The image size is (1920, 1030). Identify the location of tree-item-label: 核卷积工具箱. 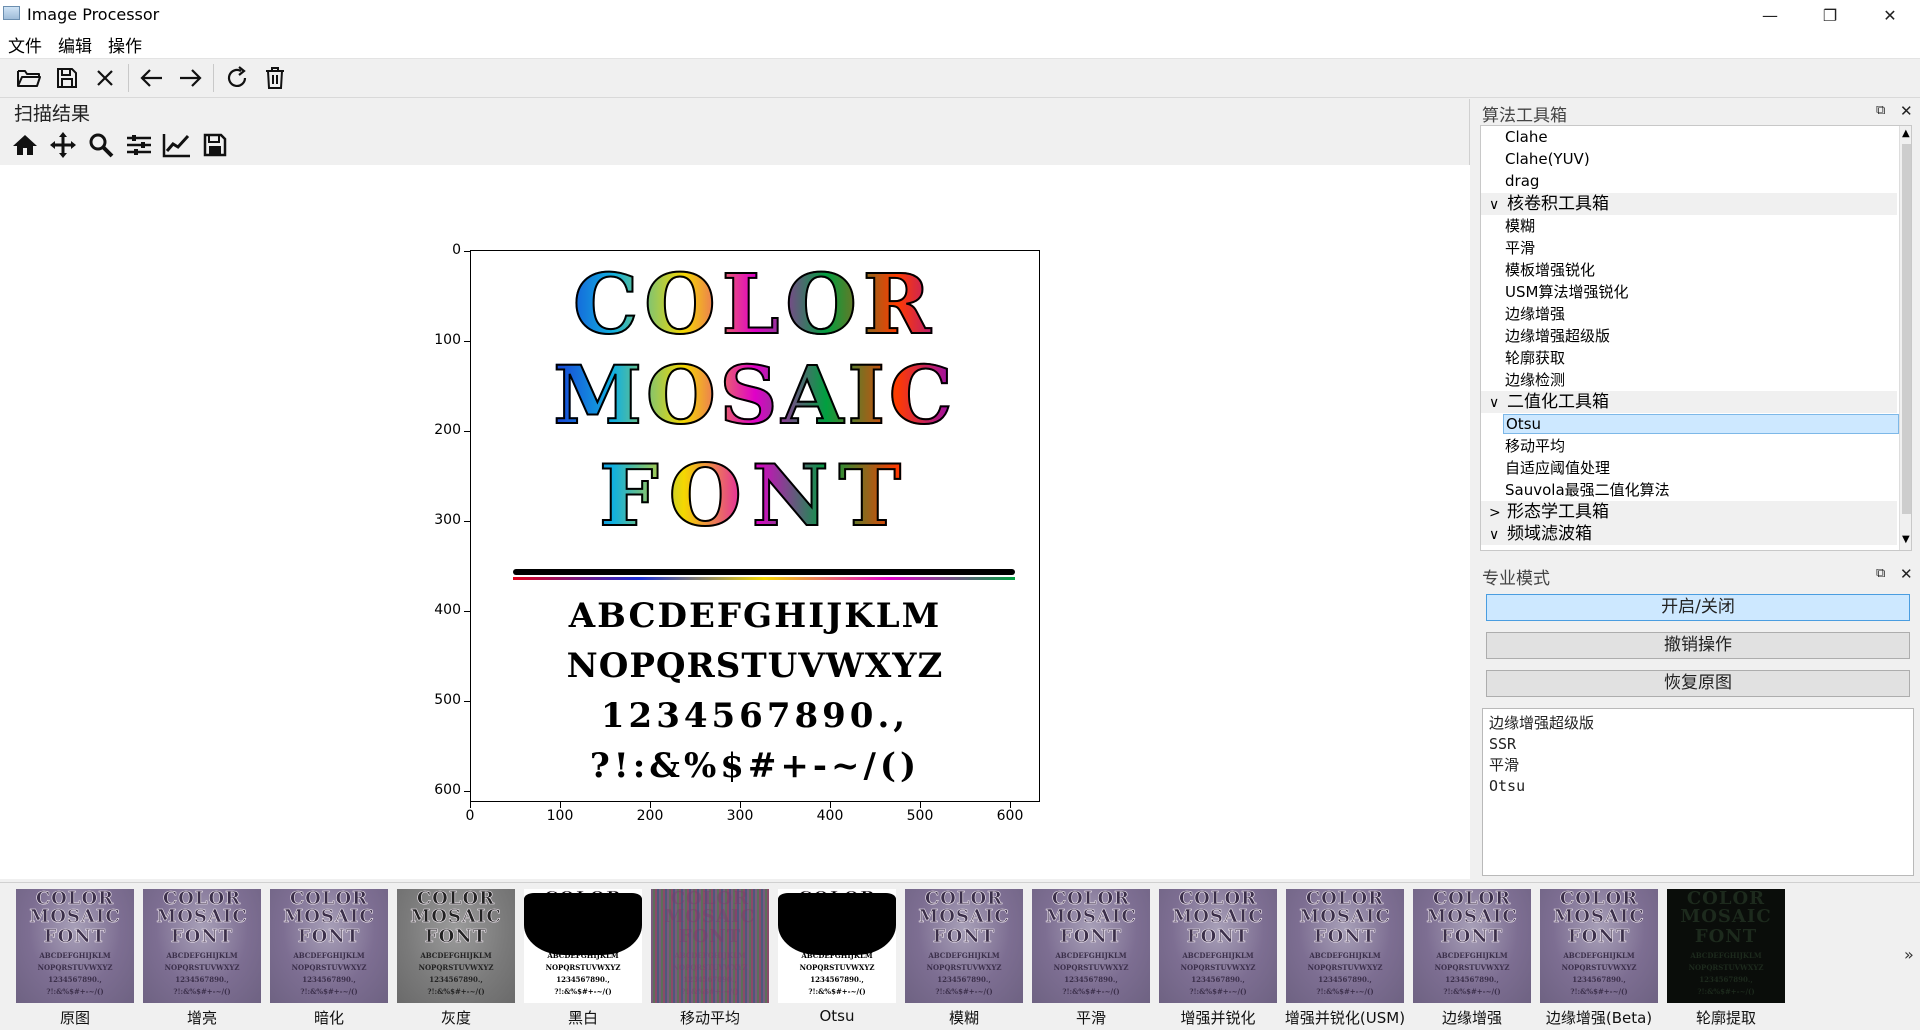
(1558, 204).